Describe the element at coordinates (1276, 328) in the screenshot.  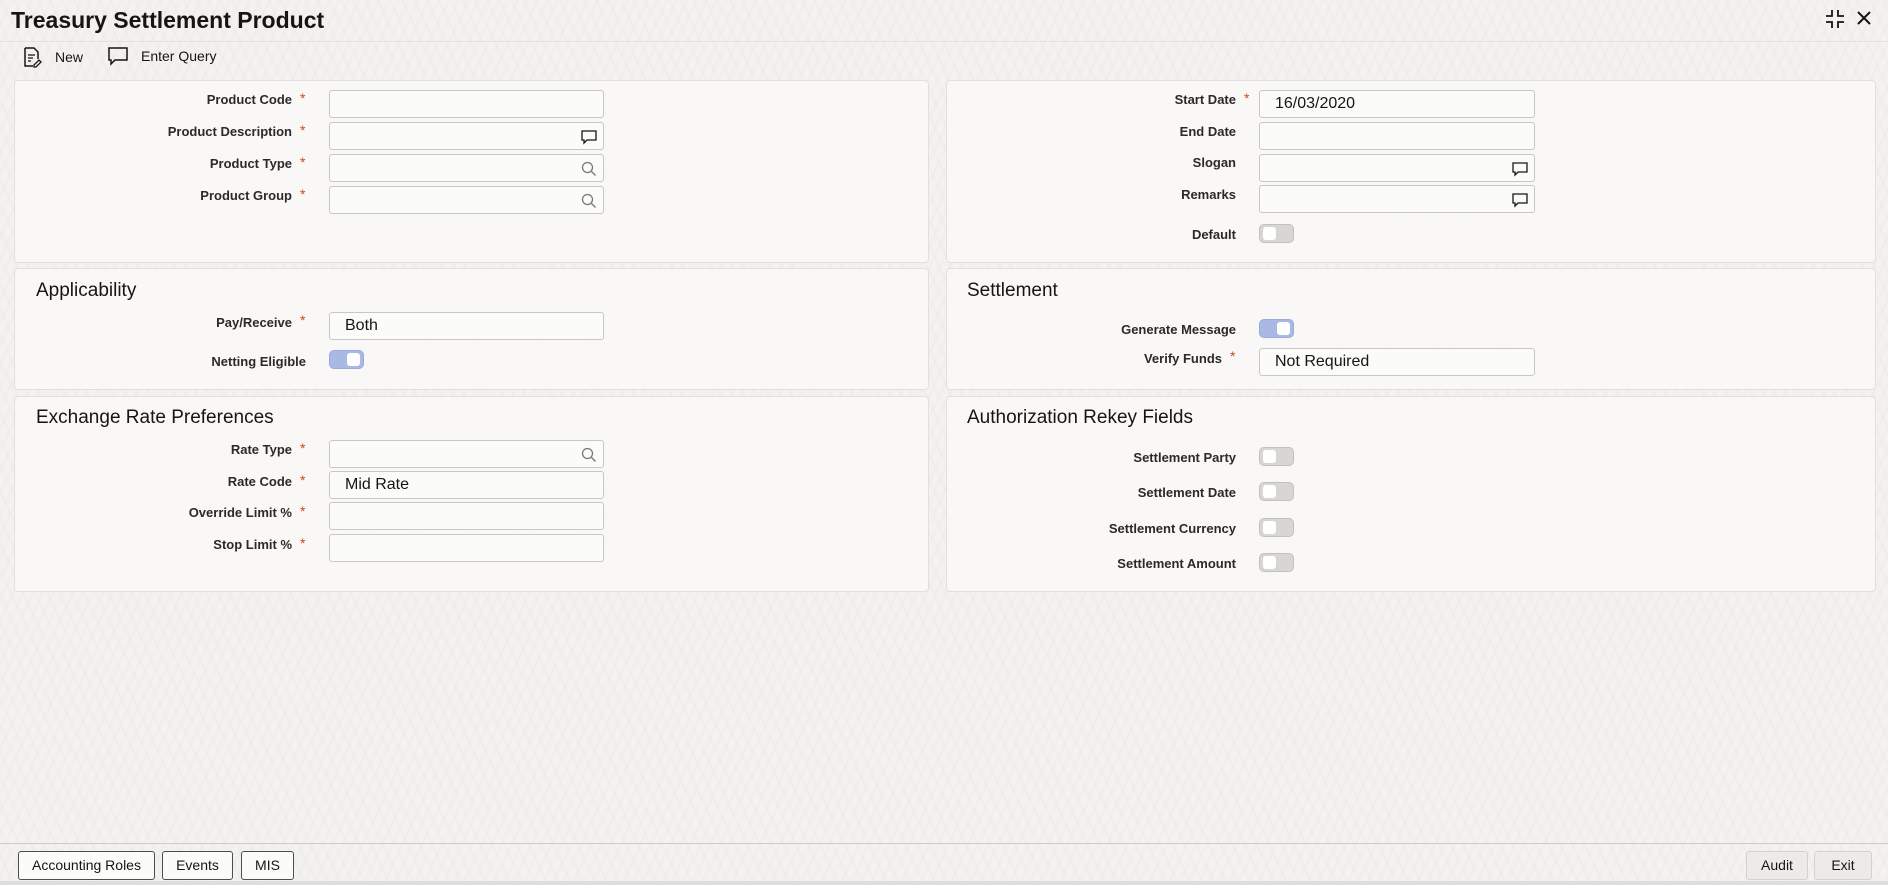
I see `generate-message-toggle` at that location.